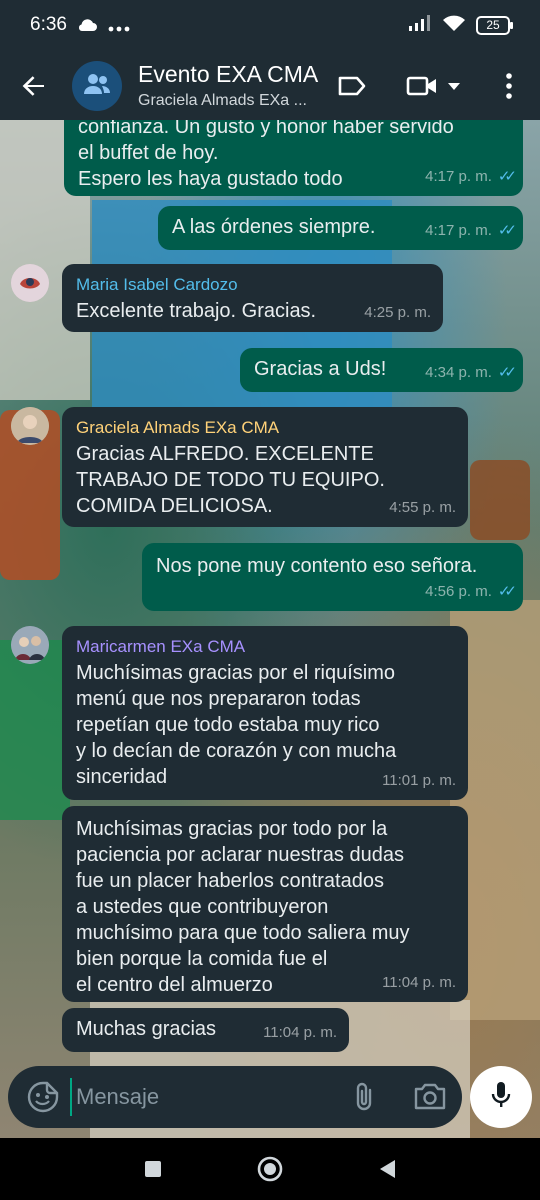 The width and height of the screenshot is (540, 1200). I want to click on back-triangle-icon, so click(387, 1169).